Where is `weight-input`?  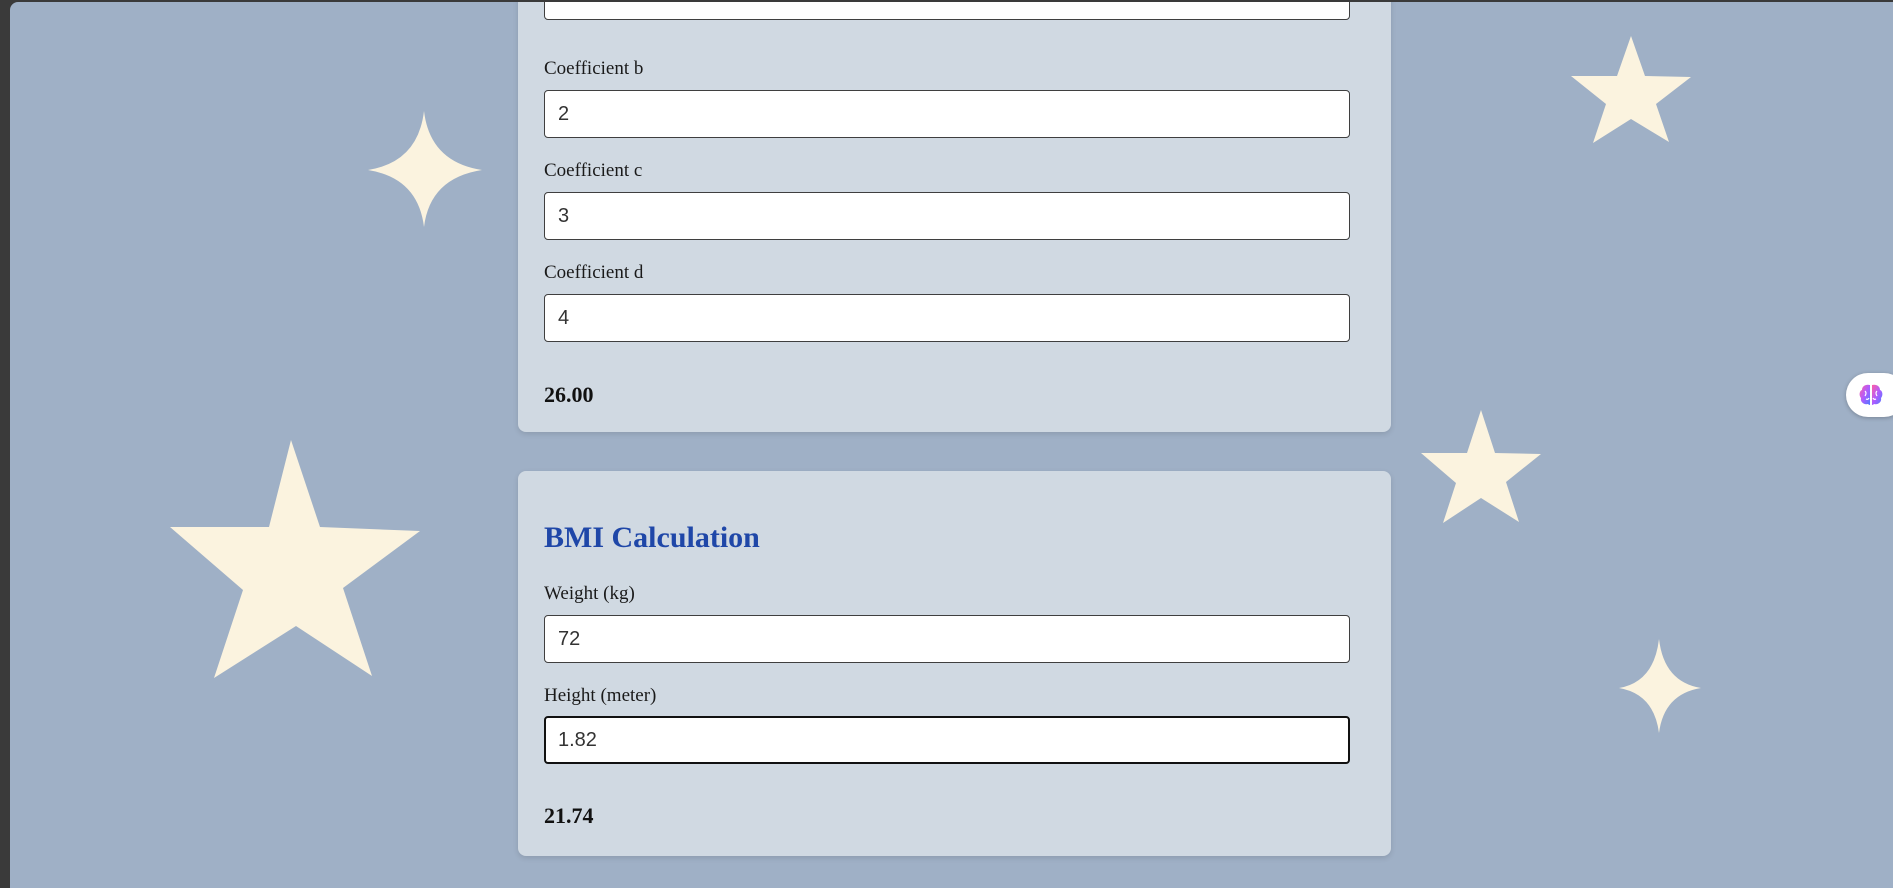 weight-input is located at coordinates (947, 639).